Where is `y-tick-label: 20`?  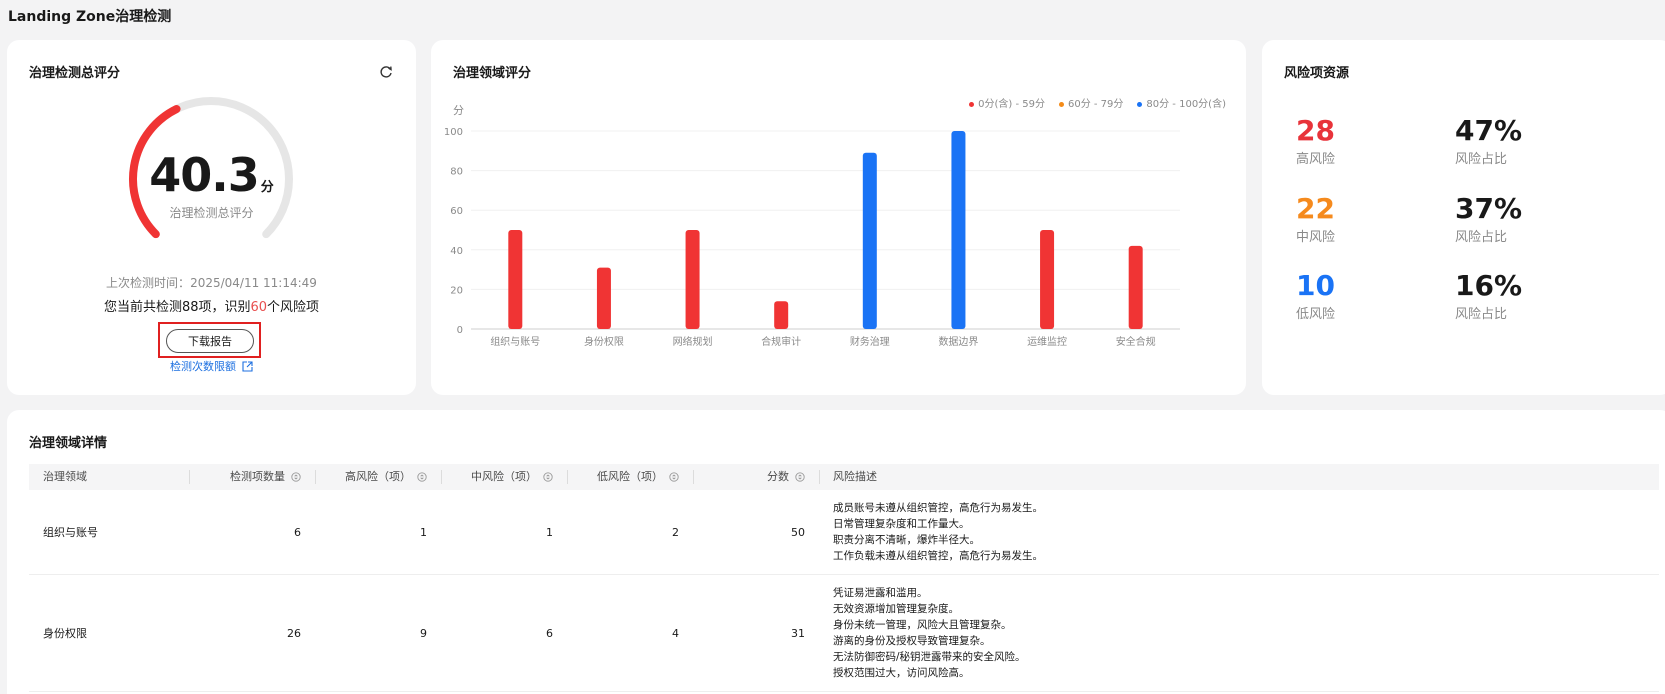
y-tick-label: 20 is located at coordinates (456, 290).